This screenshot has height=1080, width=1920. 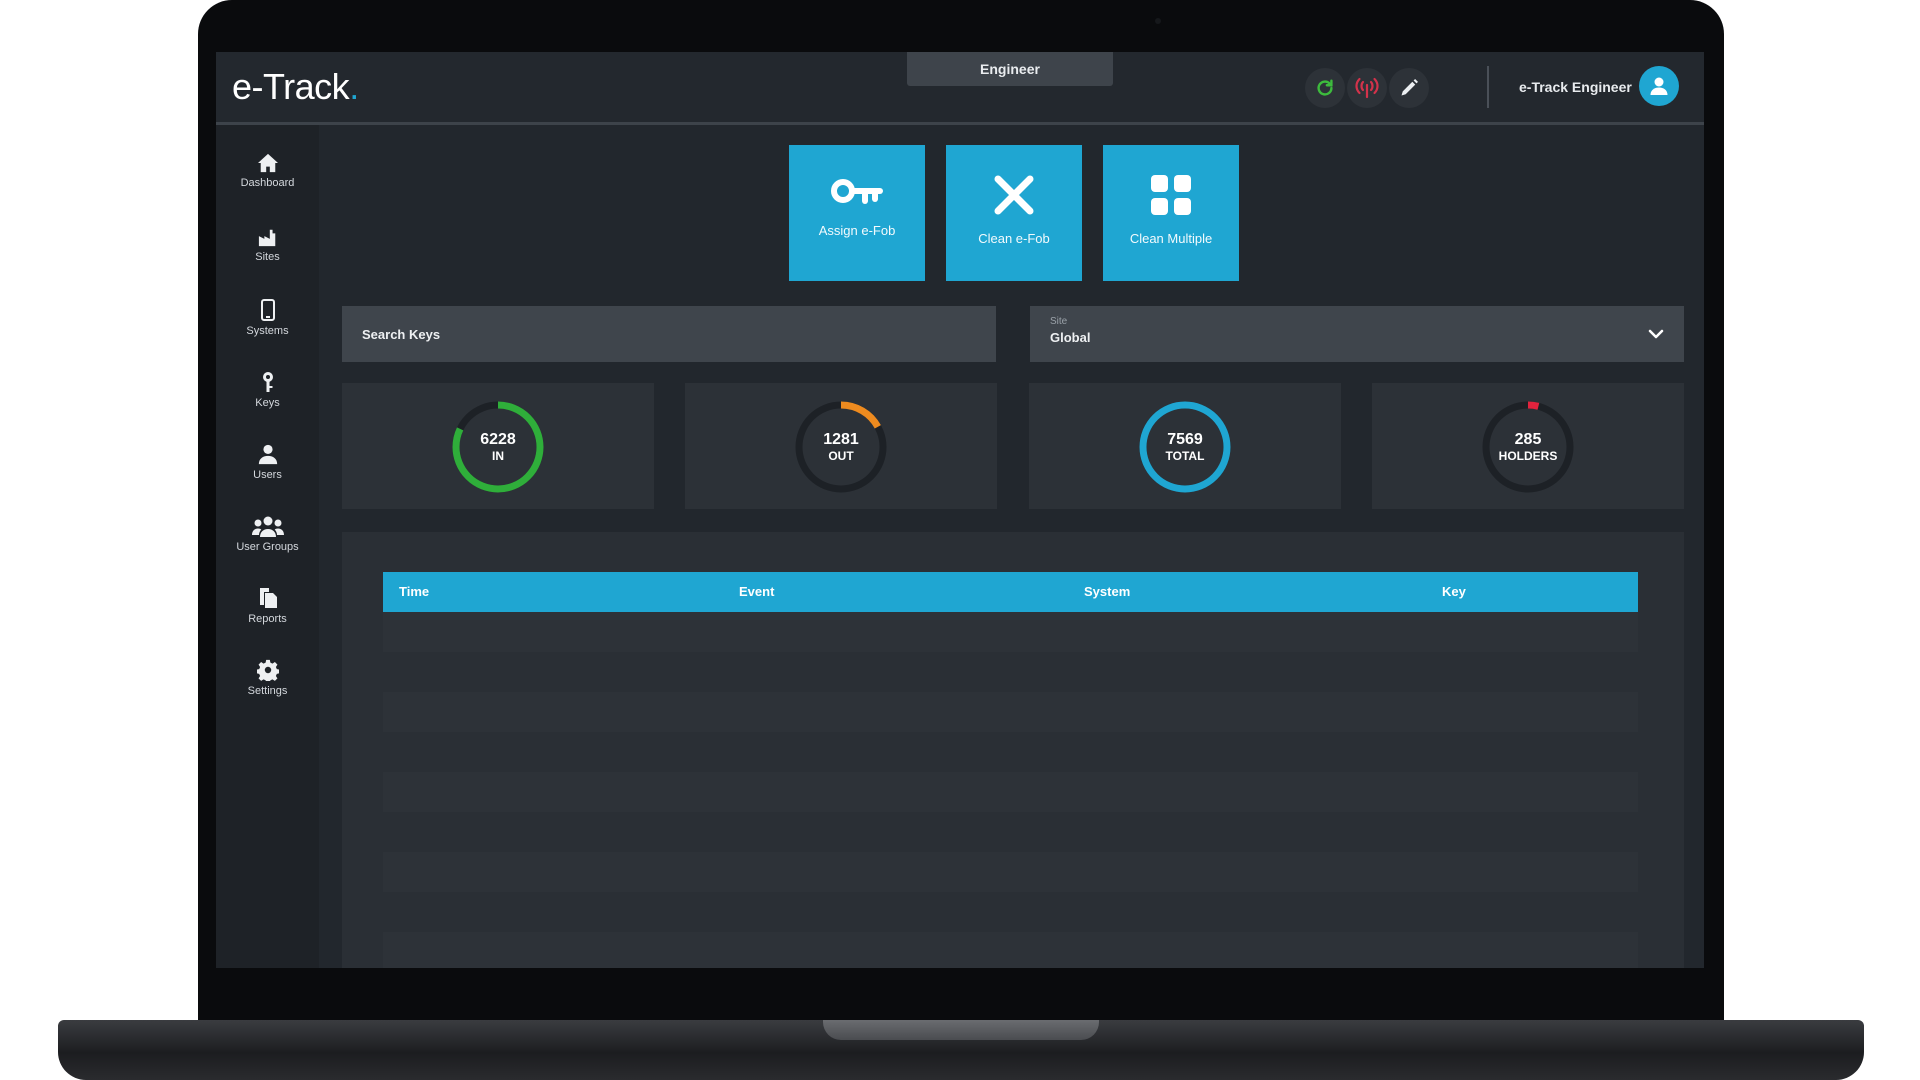 What do you see at coordinates (1010, 69) in the screenshot?
I see `role-badge: Engineer` at bounding box center [1010, 69].